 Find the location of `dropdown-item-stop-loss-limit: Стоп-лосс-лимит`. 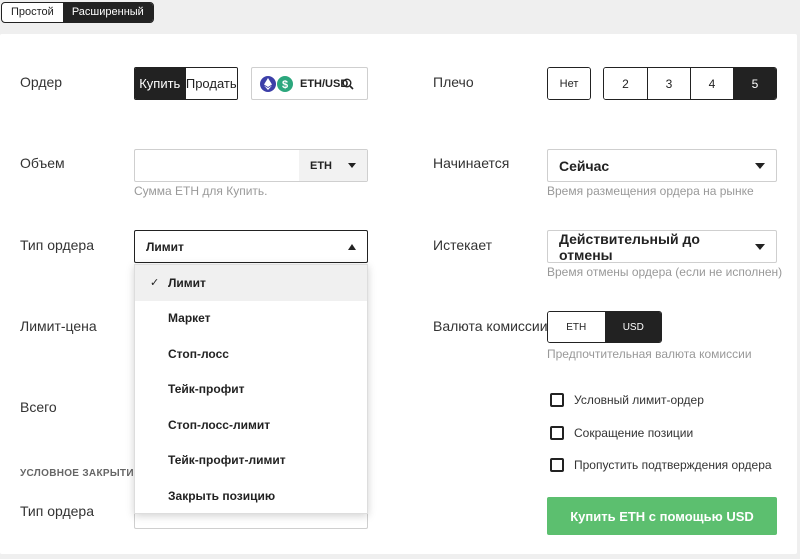

dropdown-item-stop-loss-limit: Стоп-лосс-лимит is located at coordinates (251, 425).